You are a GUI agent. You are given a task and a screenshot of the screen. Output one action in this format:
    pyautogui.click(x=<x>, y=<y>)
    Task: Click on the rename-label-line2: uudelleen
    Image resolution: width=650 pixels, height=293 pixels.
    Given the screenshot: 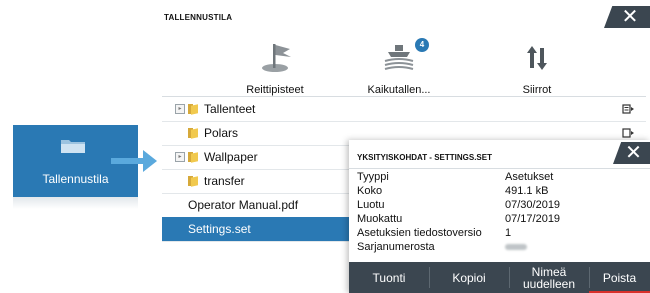 What is the action you would take?
    pyautogui.click(x=549, y=283)
    